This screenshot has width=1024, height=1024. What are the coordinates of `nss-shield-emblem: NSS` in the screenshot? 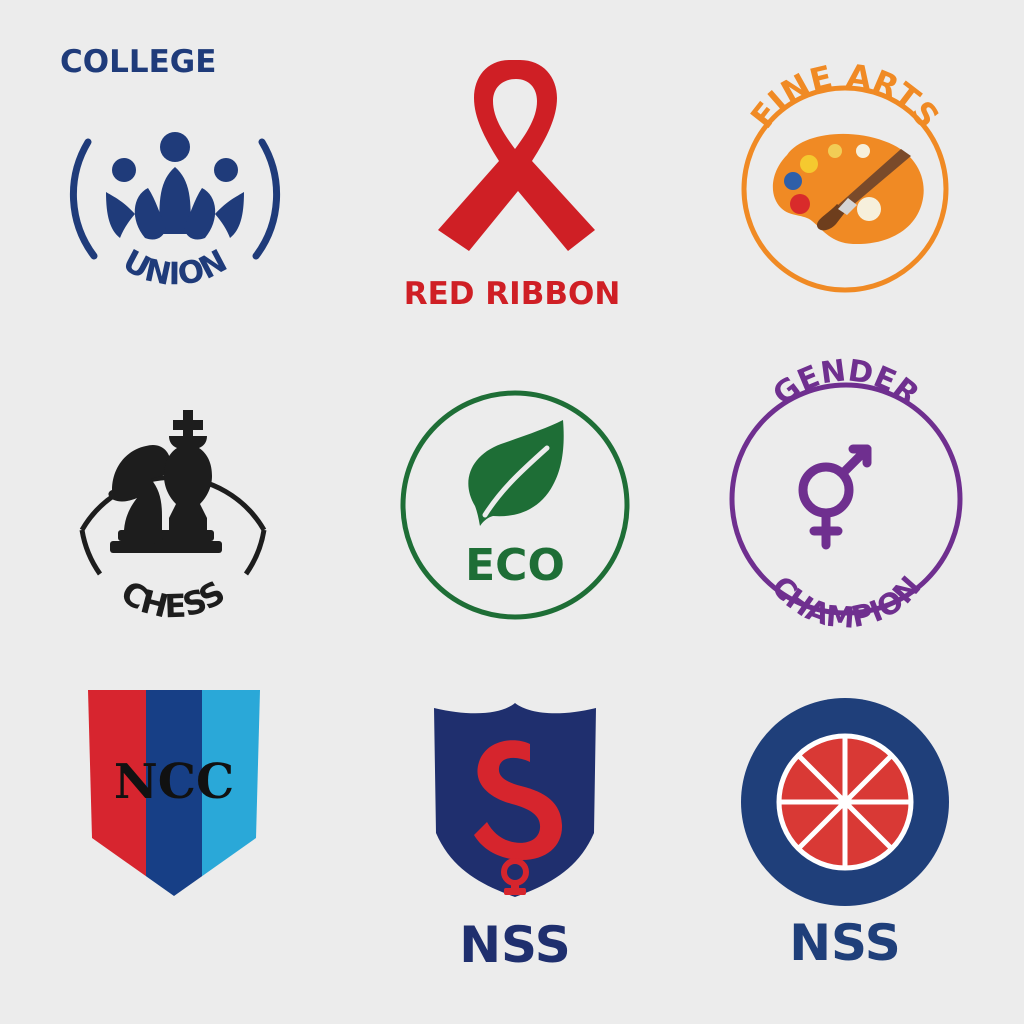 It's located at (515, 838).